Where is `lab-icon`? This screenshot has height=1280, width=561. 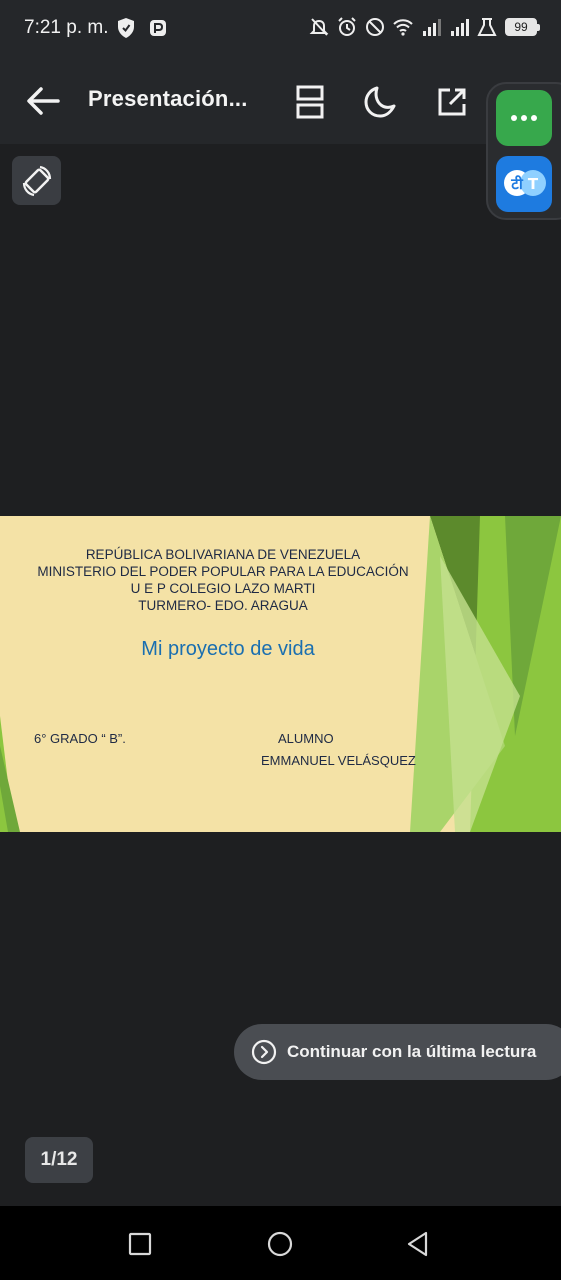 lab-icon is located at coordinates (487, 27).